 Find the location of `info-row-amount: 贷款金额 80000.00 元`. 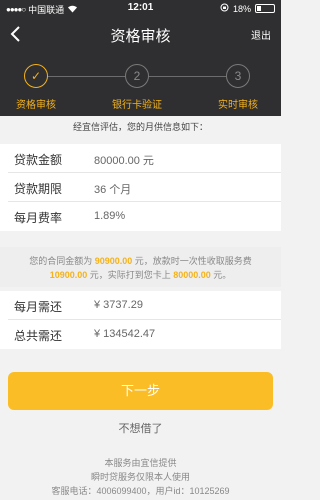

info-row-amount: 贷款金额 80000.00 元 is located at coordinates (144, 158).